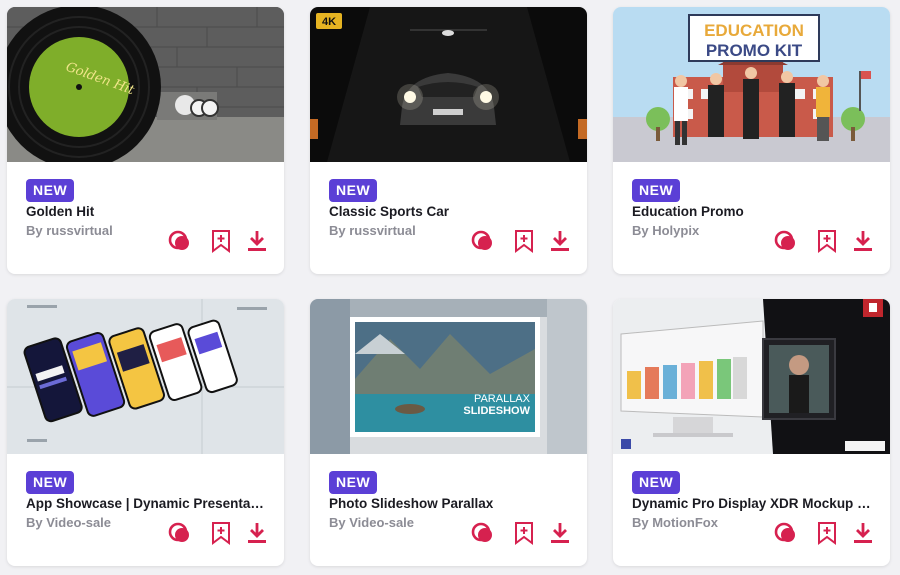 The width and height of the screenshot is (900, 575). I want to click on overlay-line2: SLIDESHOW, so click(496, 411).